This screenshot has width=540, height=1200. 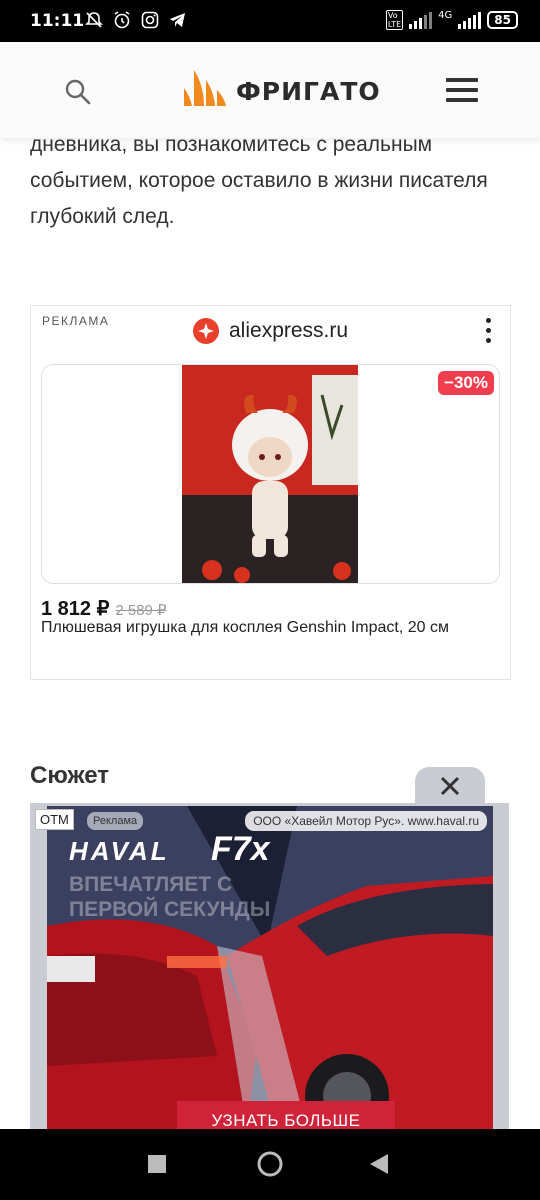 I want to click on section-heading: Сюжет, so click(x=69, y=775).